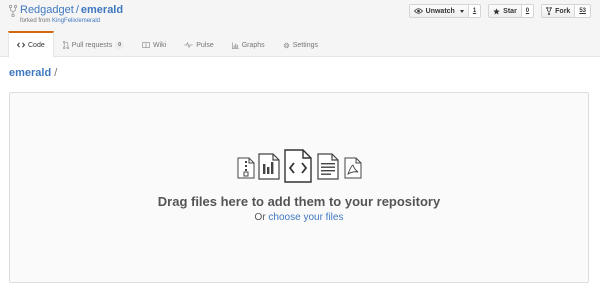 The width and height of the screenshot is (600, 293). Describe the element at coordinates (528, 11) in the screenshot. I see `stargazers-count: 0` at that location.